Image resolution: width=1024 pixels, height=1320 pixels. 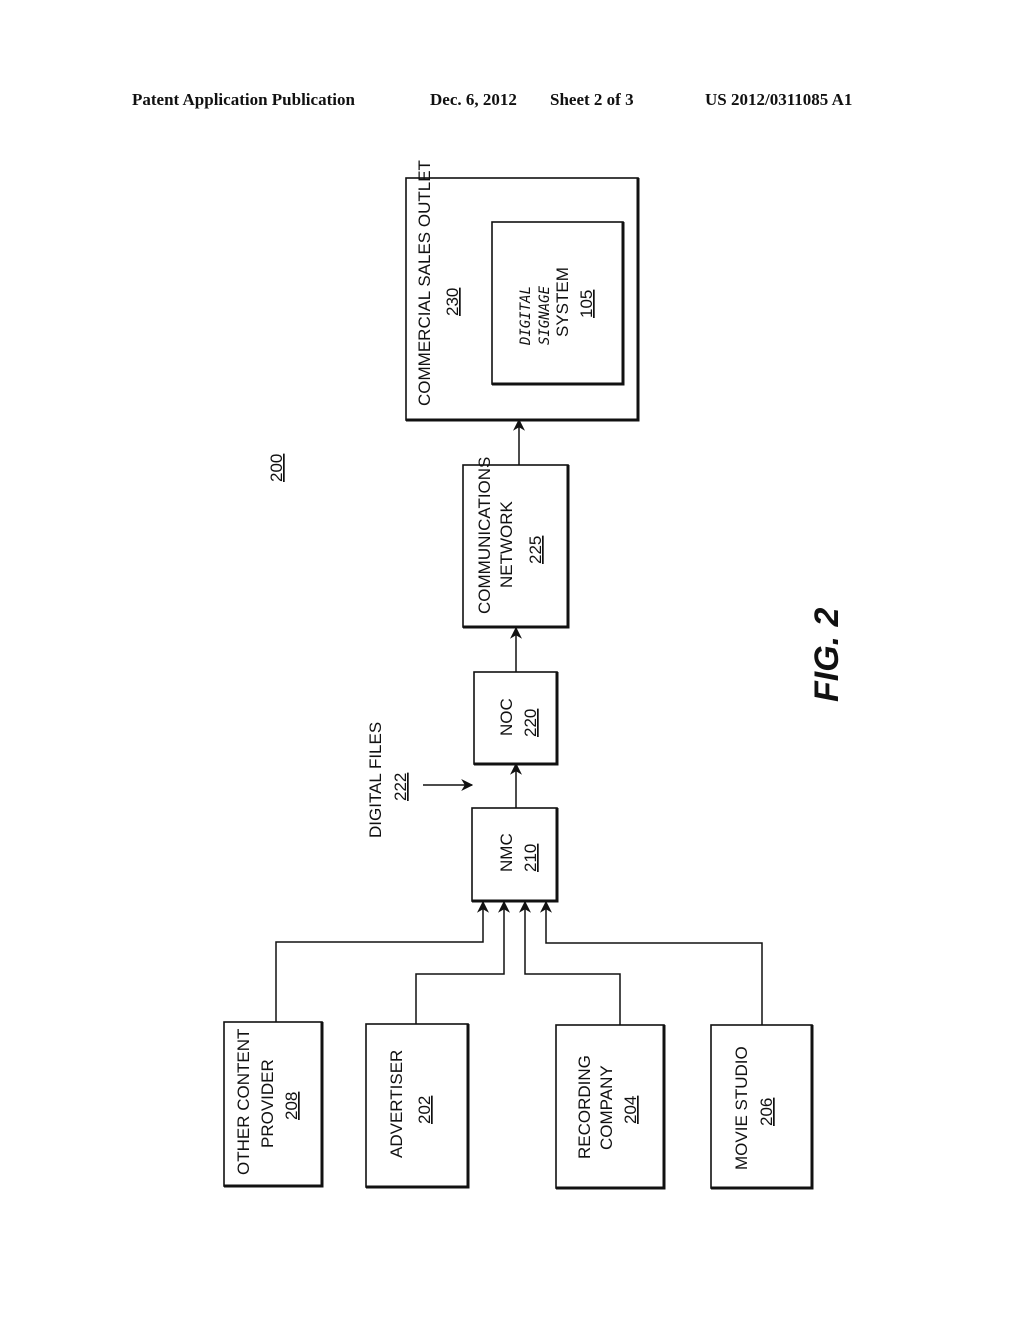 I want to click on label-nmc: NMC, so click(x=506, y=852).